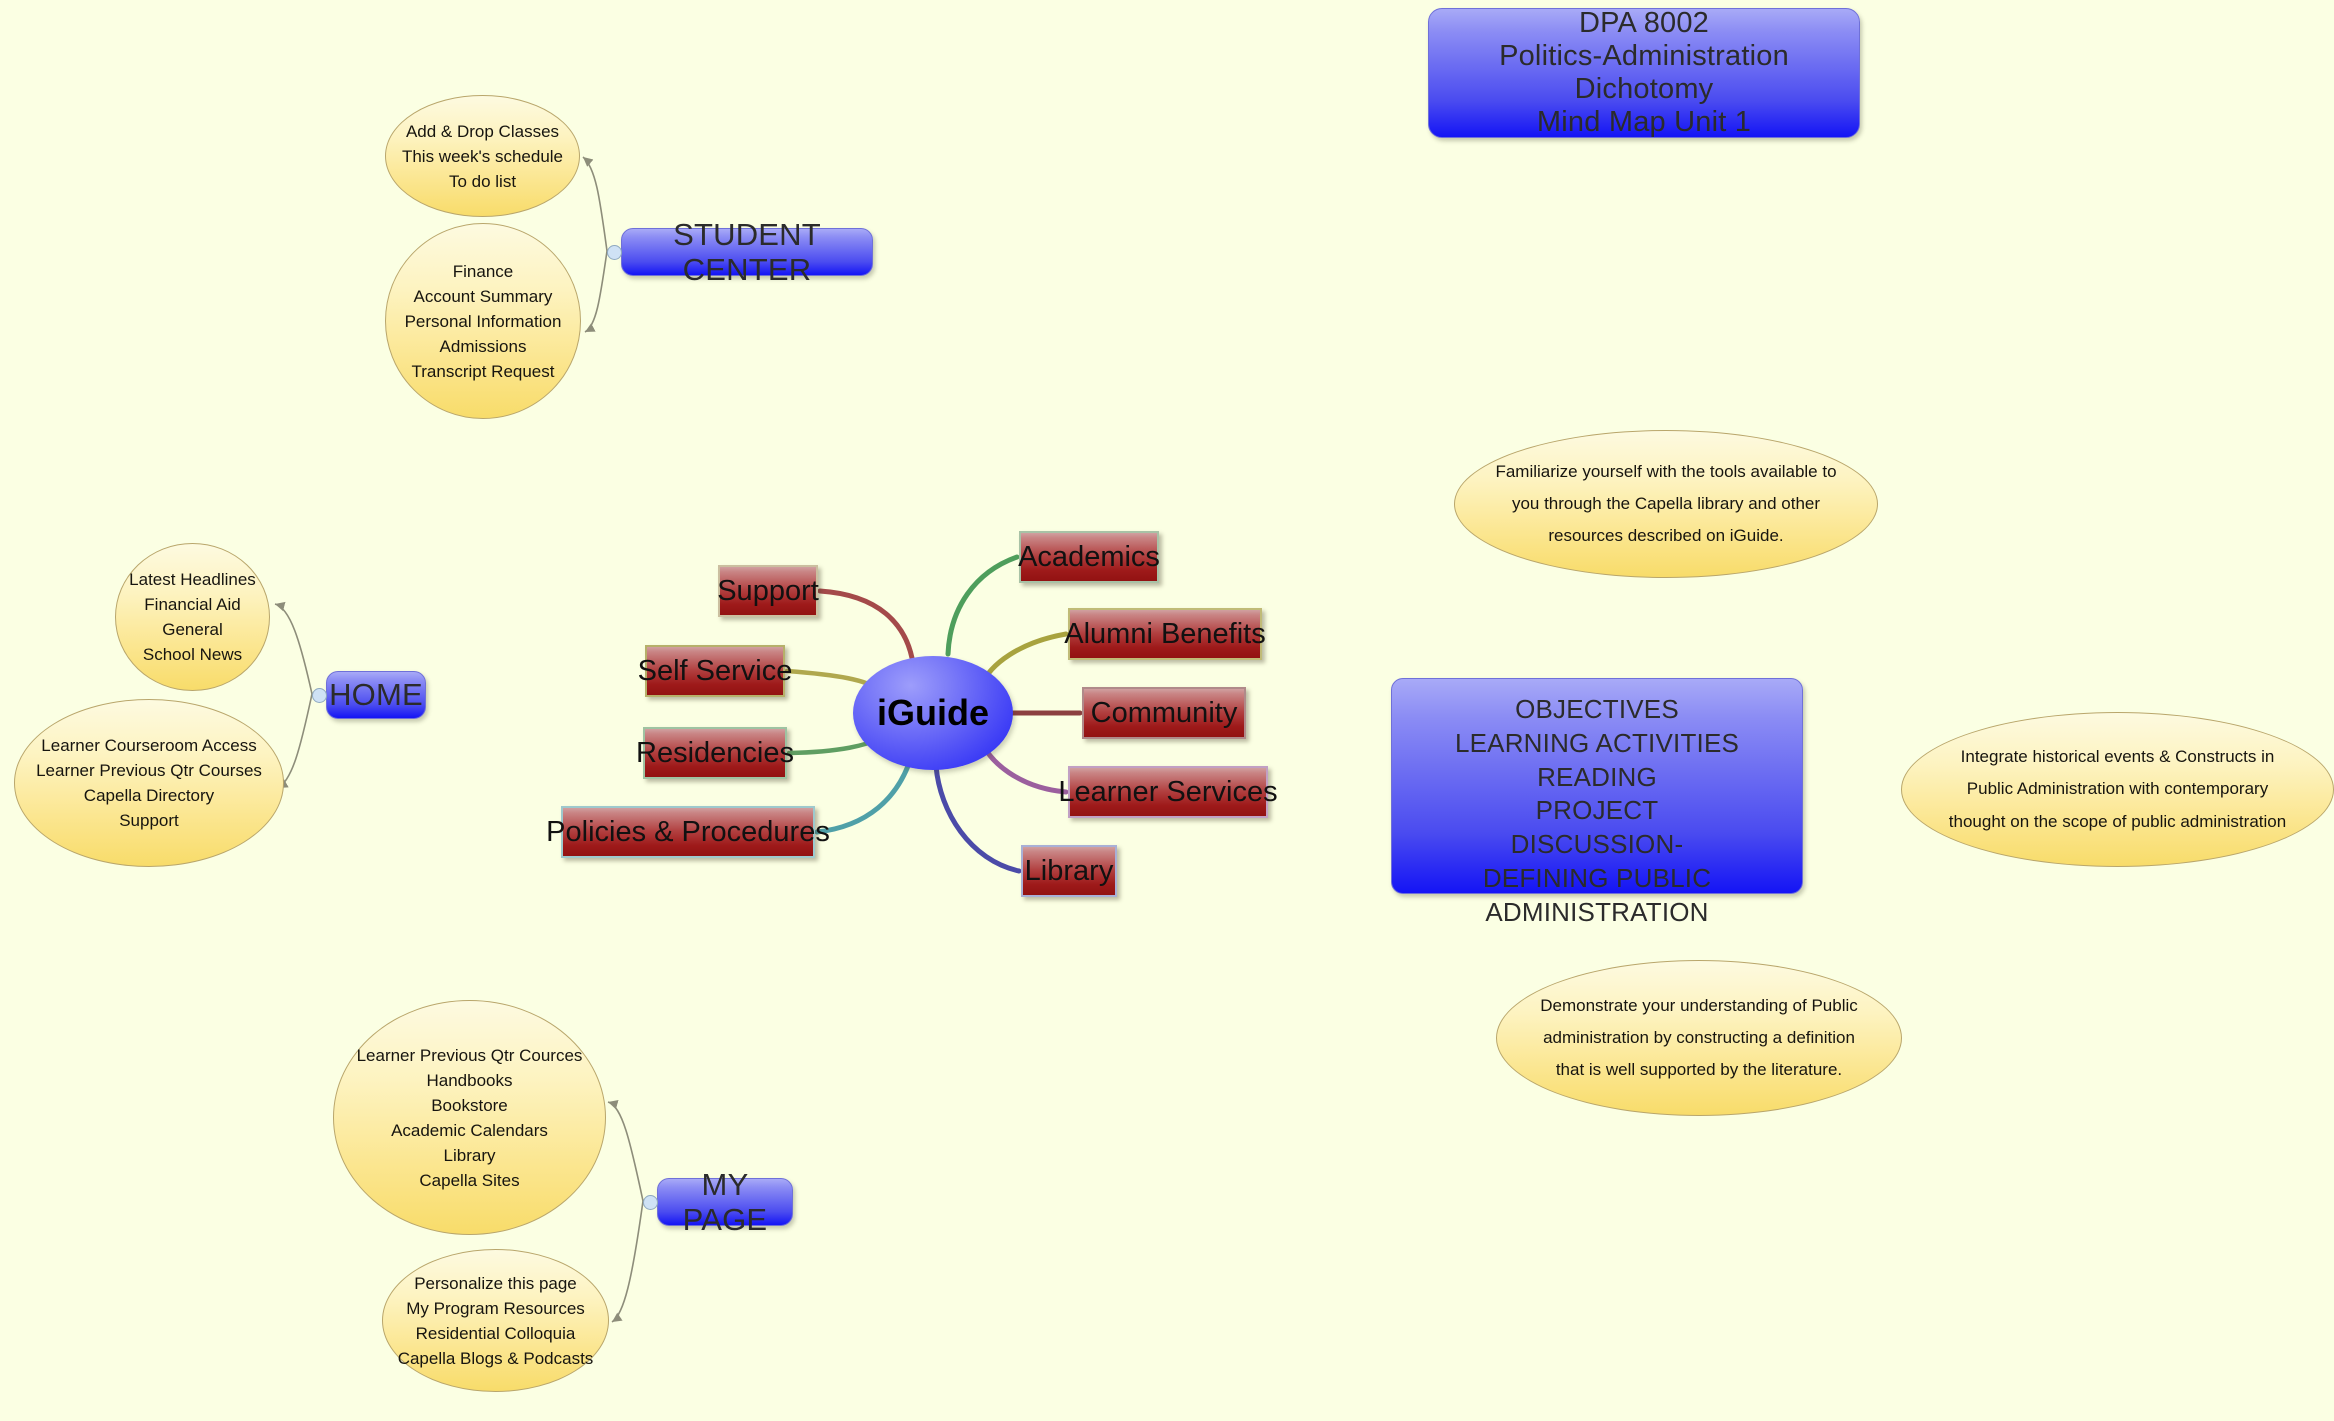 The height and width of the screenshot is (1421, 2334). I want to click on list-item: Learner Previous Qtr Cources, so click(469, 1055).